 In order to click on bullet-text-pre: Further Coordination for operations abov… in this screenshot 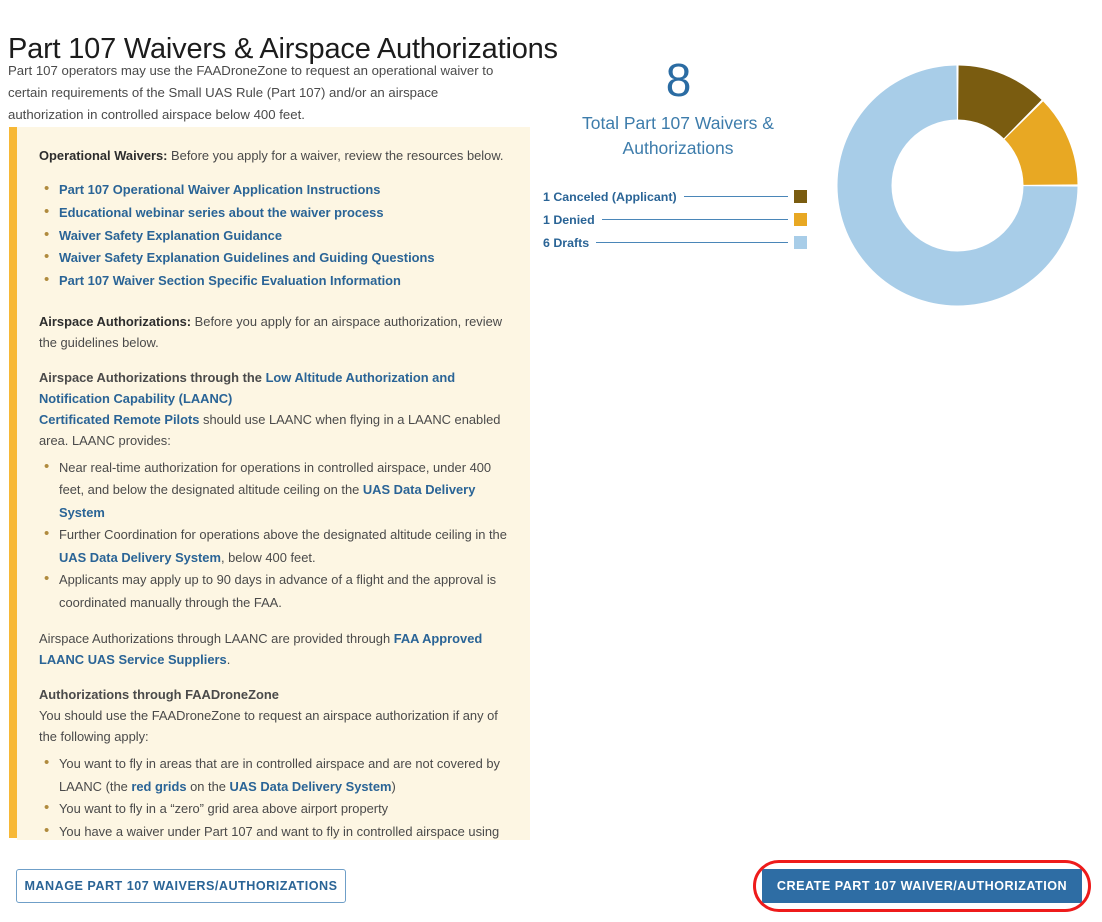, I will do `click(283, 535)`.